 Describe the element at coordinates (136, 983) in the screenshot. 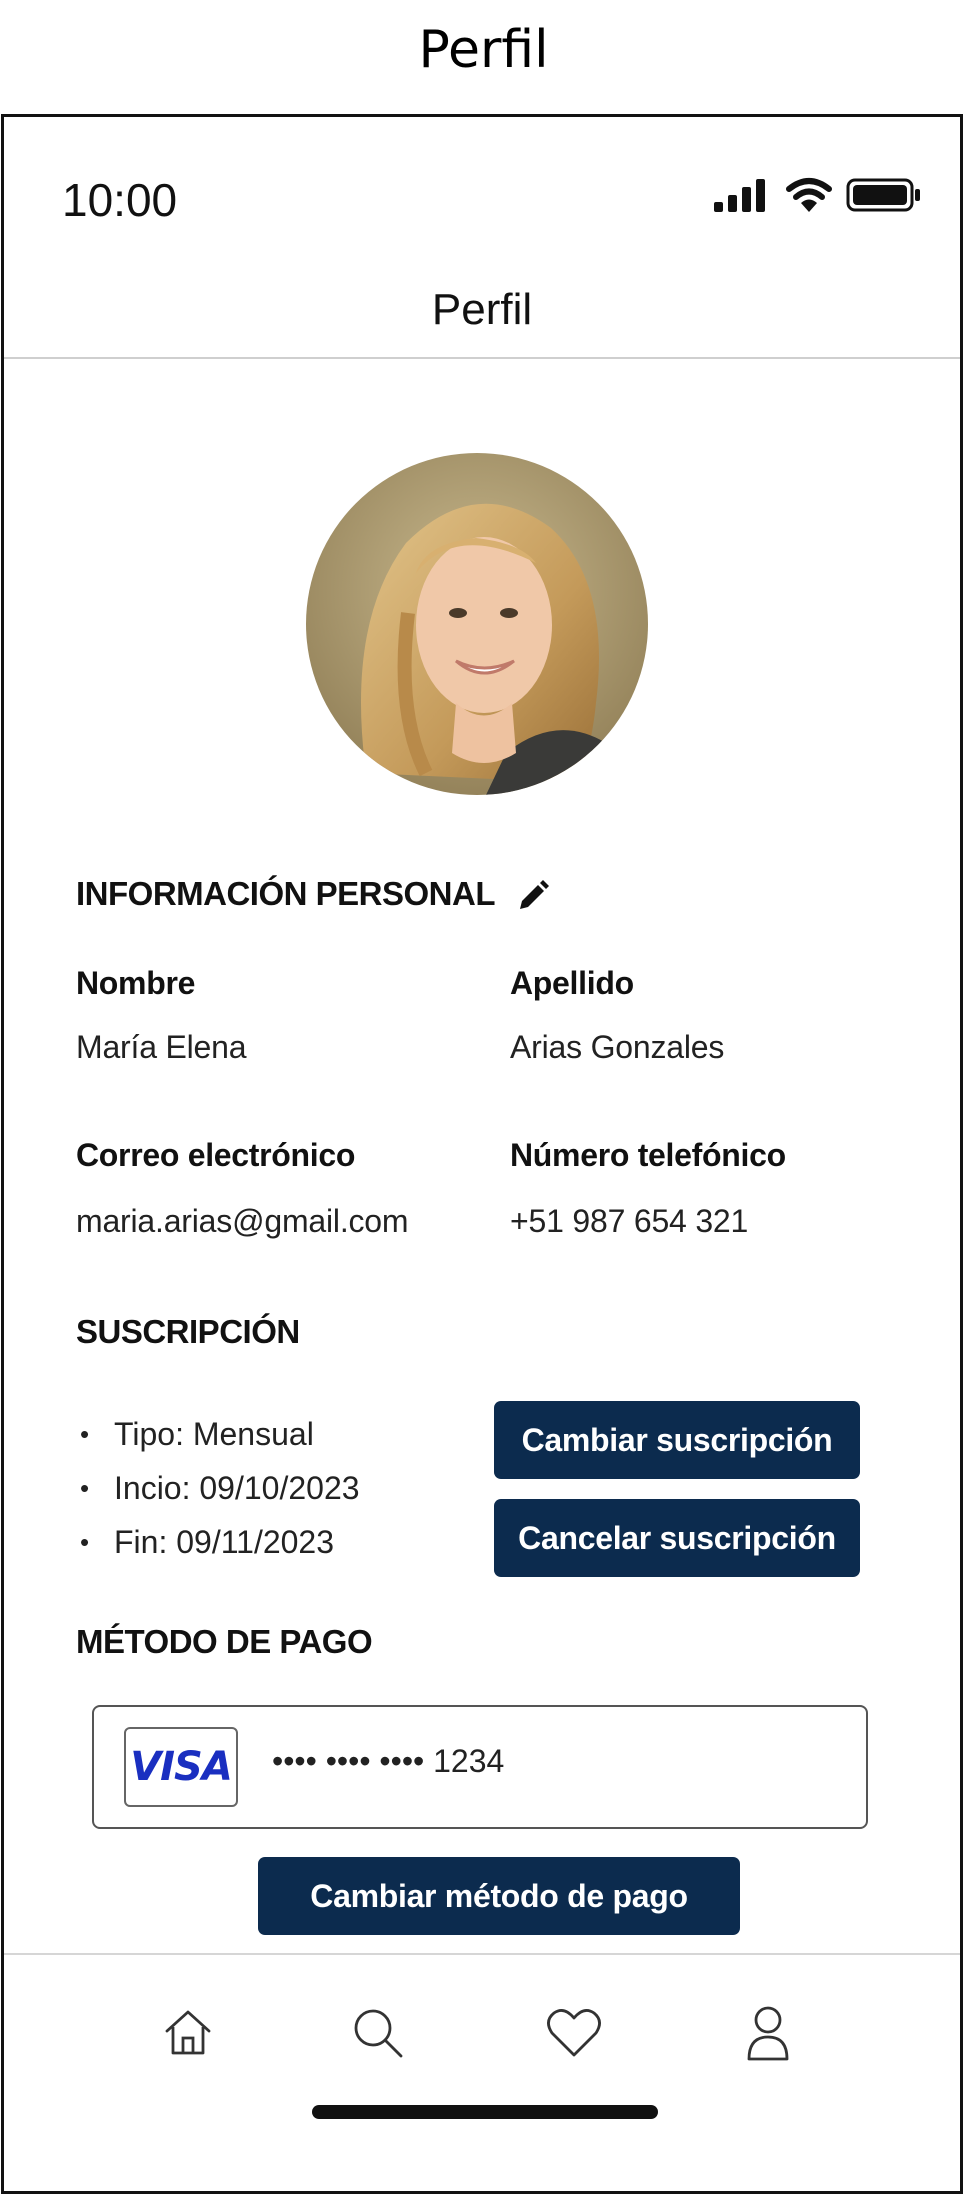

I see `first-name-label: Nombre` at that location.